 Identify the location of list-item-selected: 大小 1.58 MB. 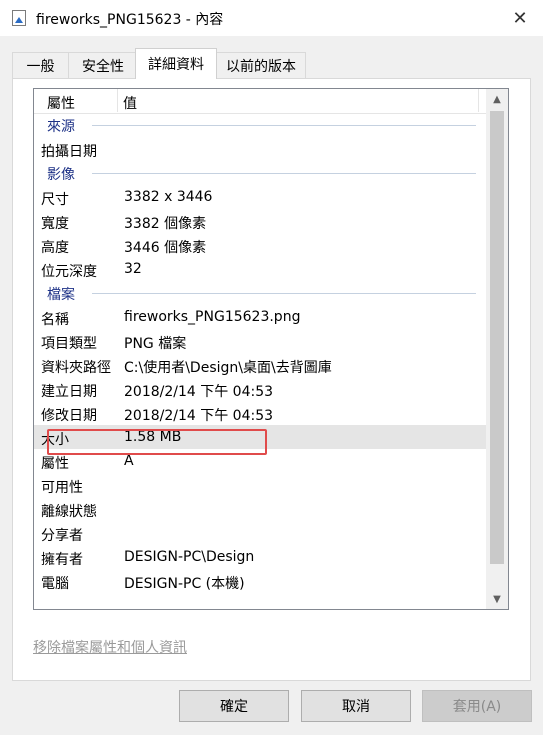
(260, 437).